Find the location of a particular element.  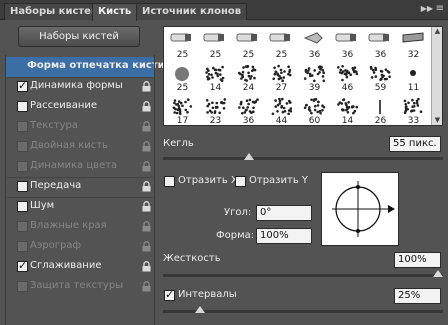

brush-size-number: 26 is located at coordinates (380, 121).